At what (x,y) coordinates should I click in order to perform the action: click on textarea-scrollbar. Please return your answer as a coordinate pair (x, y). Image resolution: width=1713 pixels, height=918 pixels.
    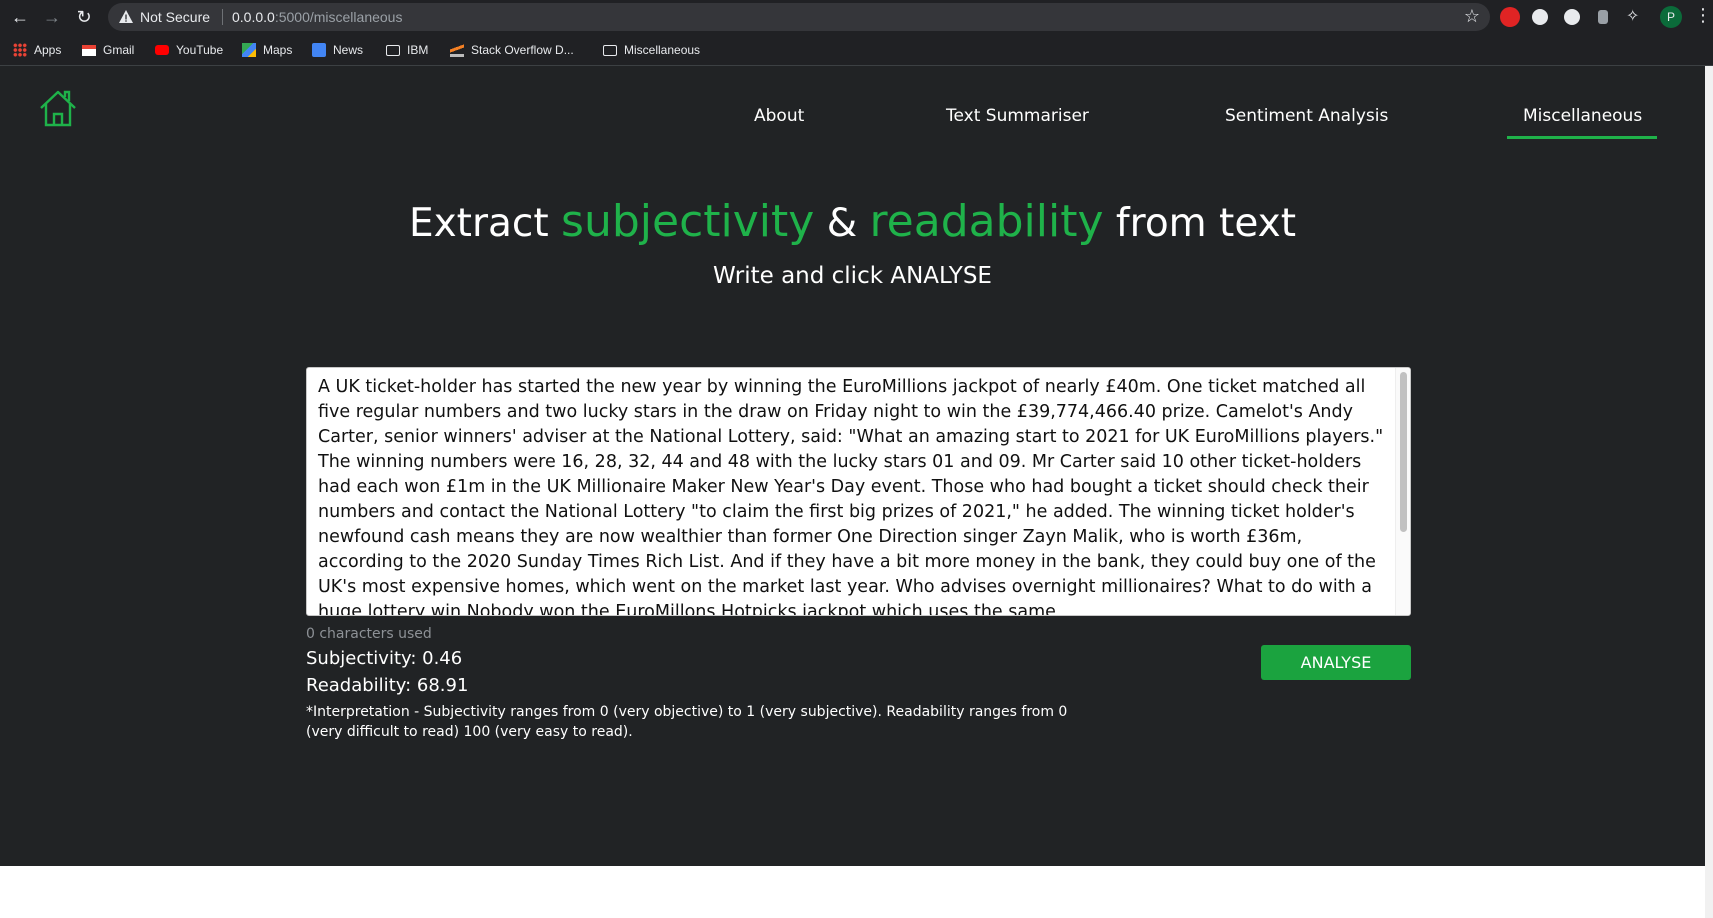
    Looking at the image, I should click on (1402, 491).